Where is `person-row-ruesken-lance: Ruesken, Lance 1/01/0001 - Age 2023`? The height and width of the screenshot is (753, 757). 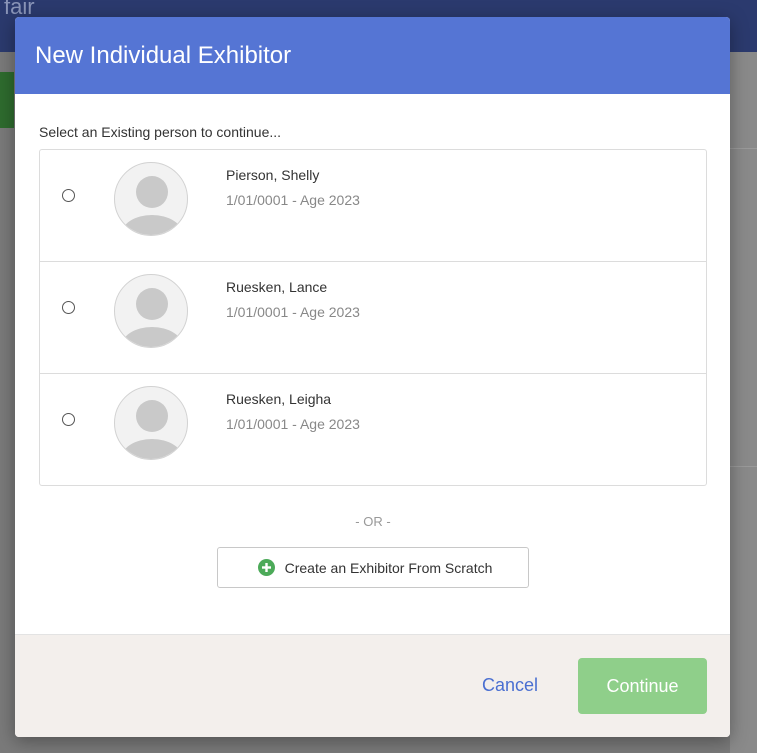 person-row-ruesken-lance: Ruesken, Lance 1/01/0001 - Age 2023 is located at coordinates (373, 318).